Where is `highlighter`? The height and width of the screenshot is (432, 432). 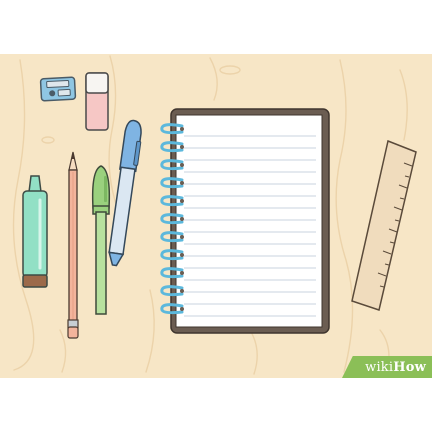 highlighter is located at coordinates (35, 231).